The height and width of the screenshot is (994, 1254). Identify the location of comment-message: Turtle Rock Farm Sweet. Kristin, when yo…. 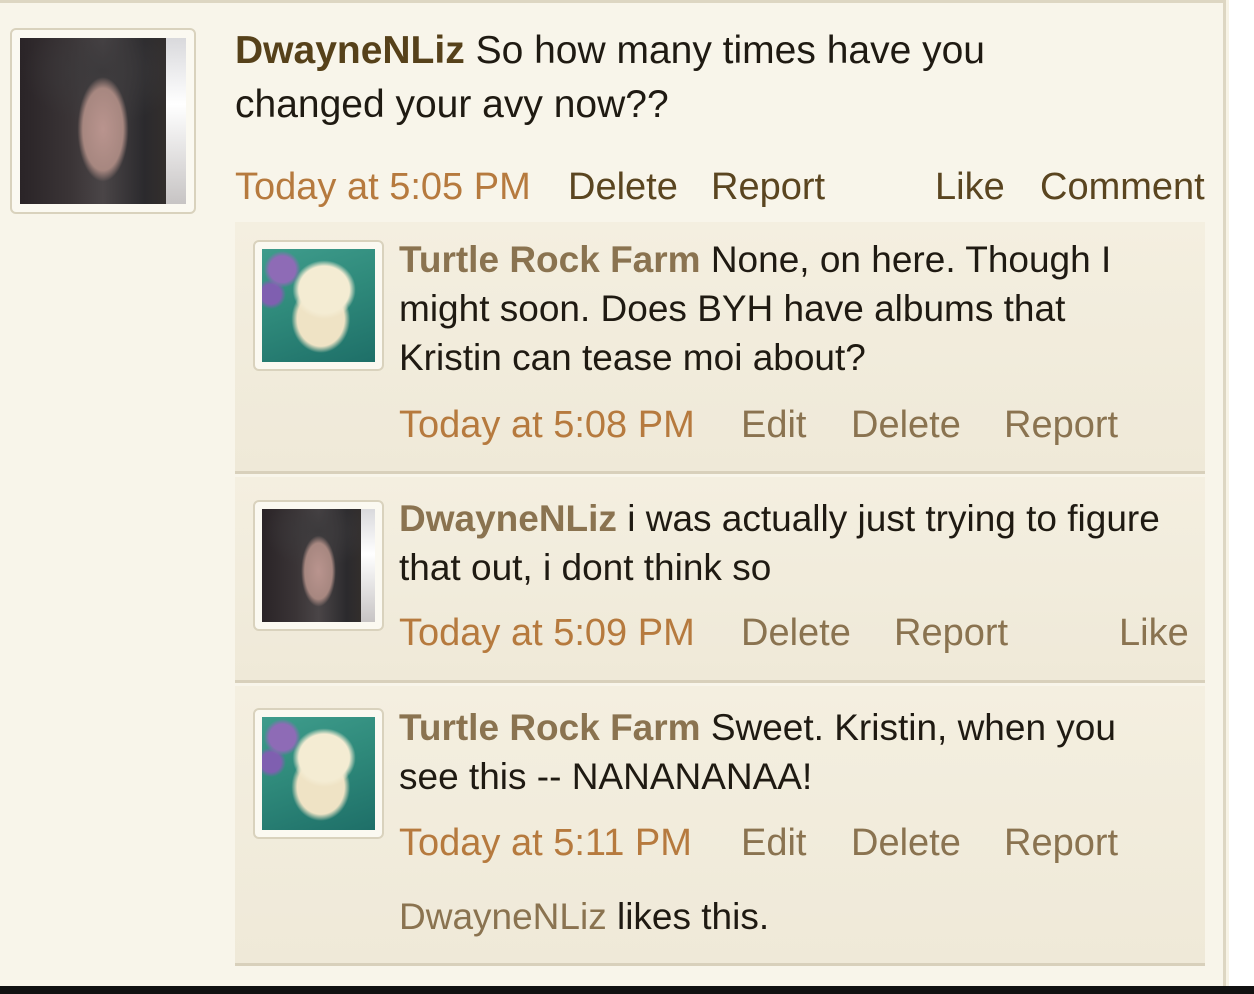
(779, 752).